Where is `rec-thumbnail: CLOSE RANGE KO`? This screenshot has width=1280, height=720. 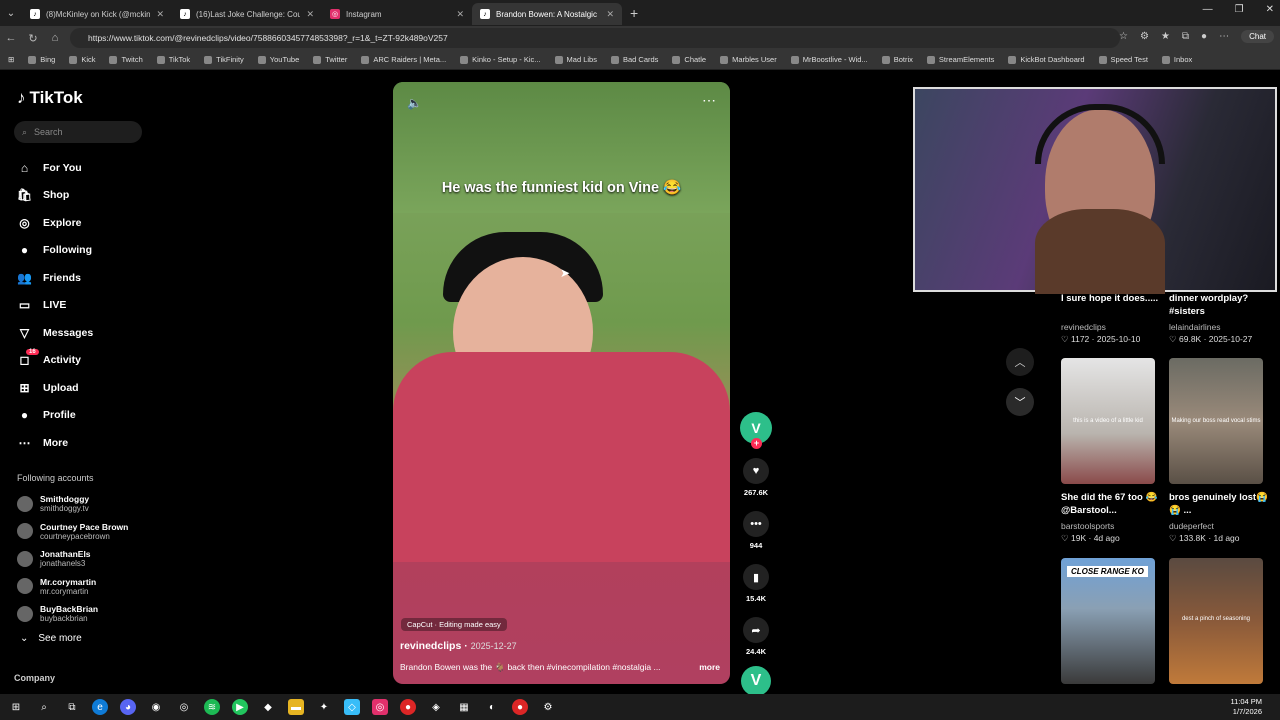
rec-thumbnail: CLOSE RANGE KO is located at coordinates (1108, 621).